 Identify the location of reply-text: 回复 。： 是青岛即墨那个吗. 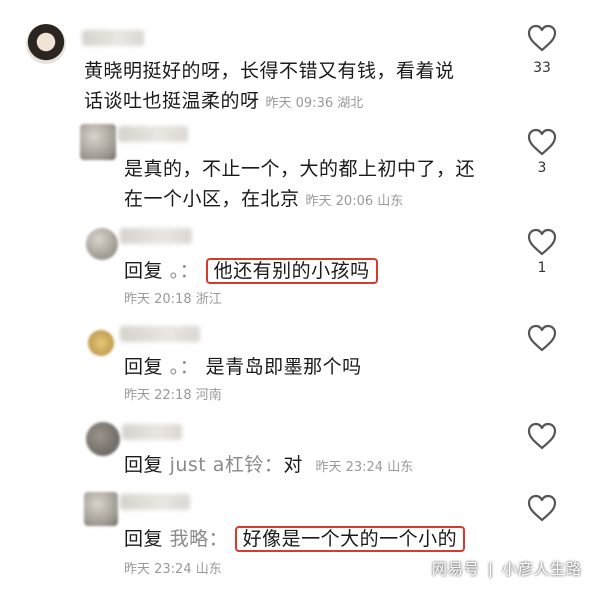
(243, 367).